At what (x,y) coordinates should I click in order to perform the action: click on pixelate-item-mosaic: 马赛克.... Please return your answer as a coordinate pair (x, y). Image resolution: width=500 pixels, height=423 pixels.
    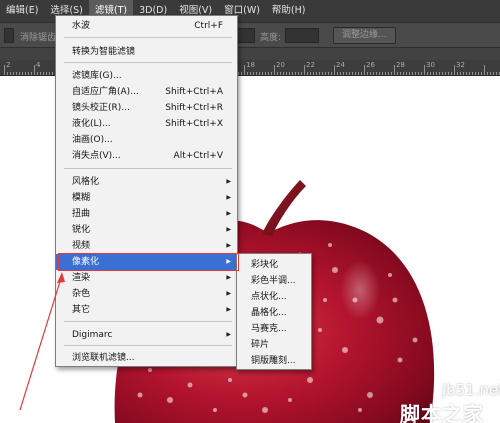
    Looking at the image, I should click on (274, 329).